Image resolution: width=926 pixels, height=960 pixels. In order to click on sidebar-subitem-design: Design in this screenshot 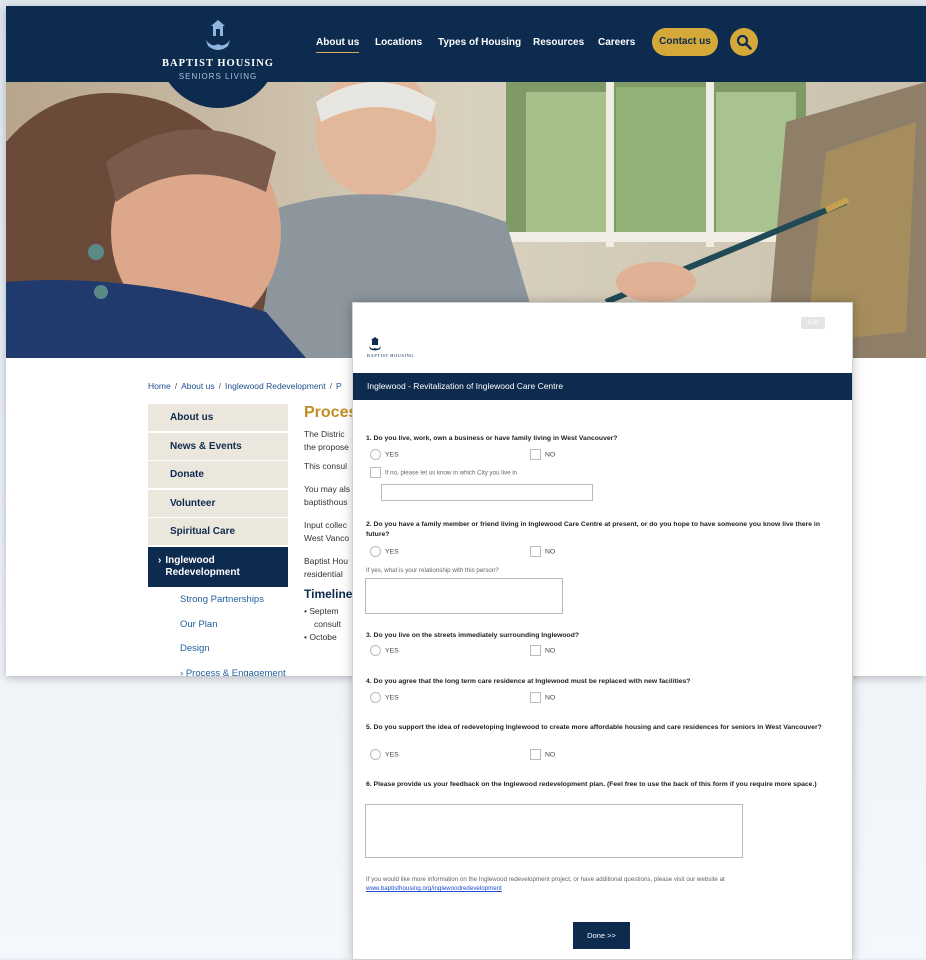, I will do `click(218, 649)`.